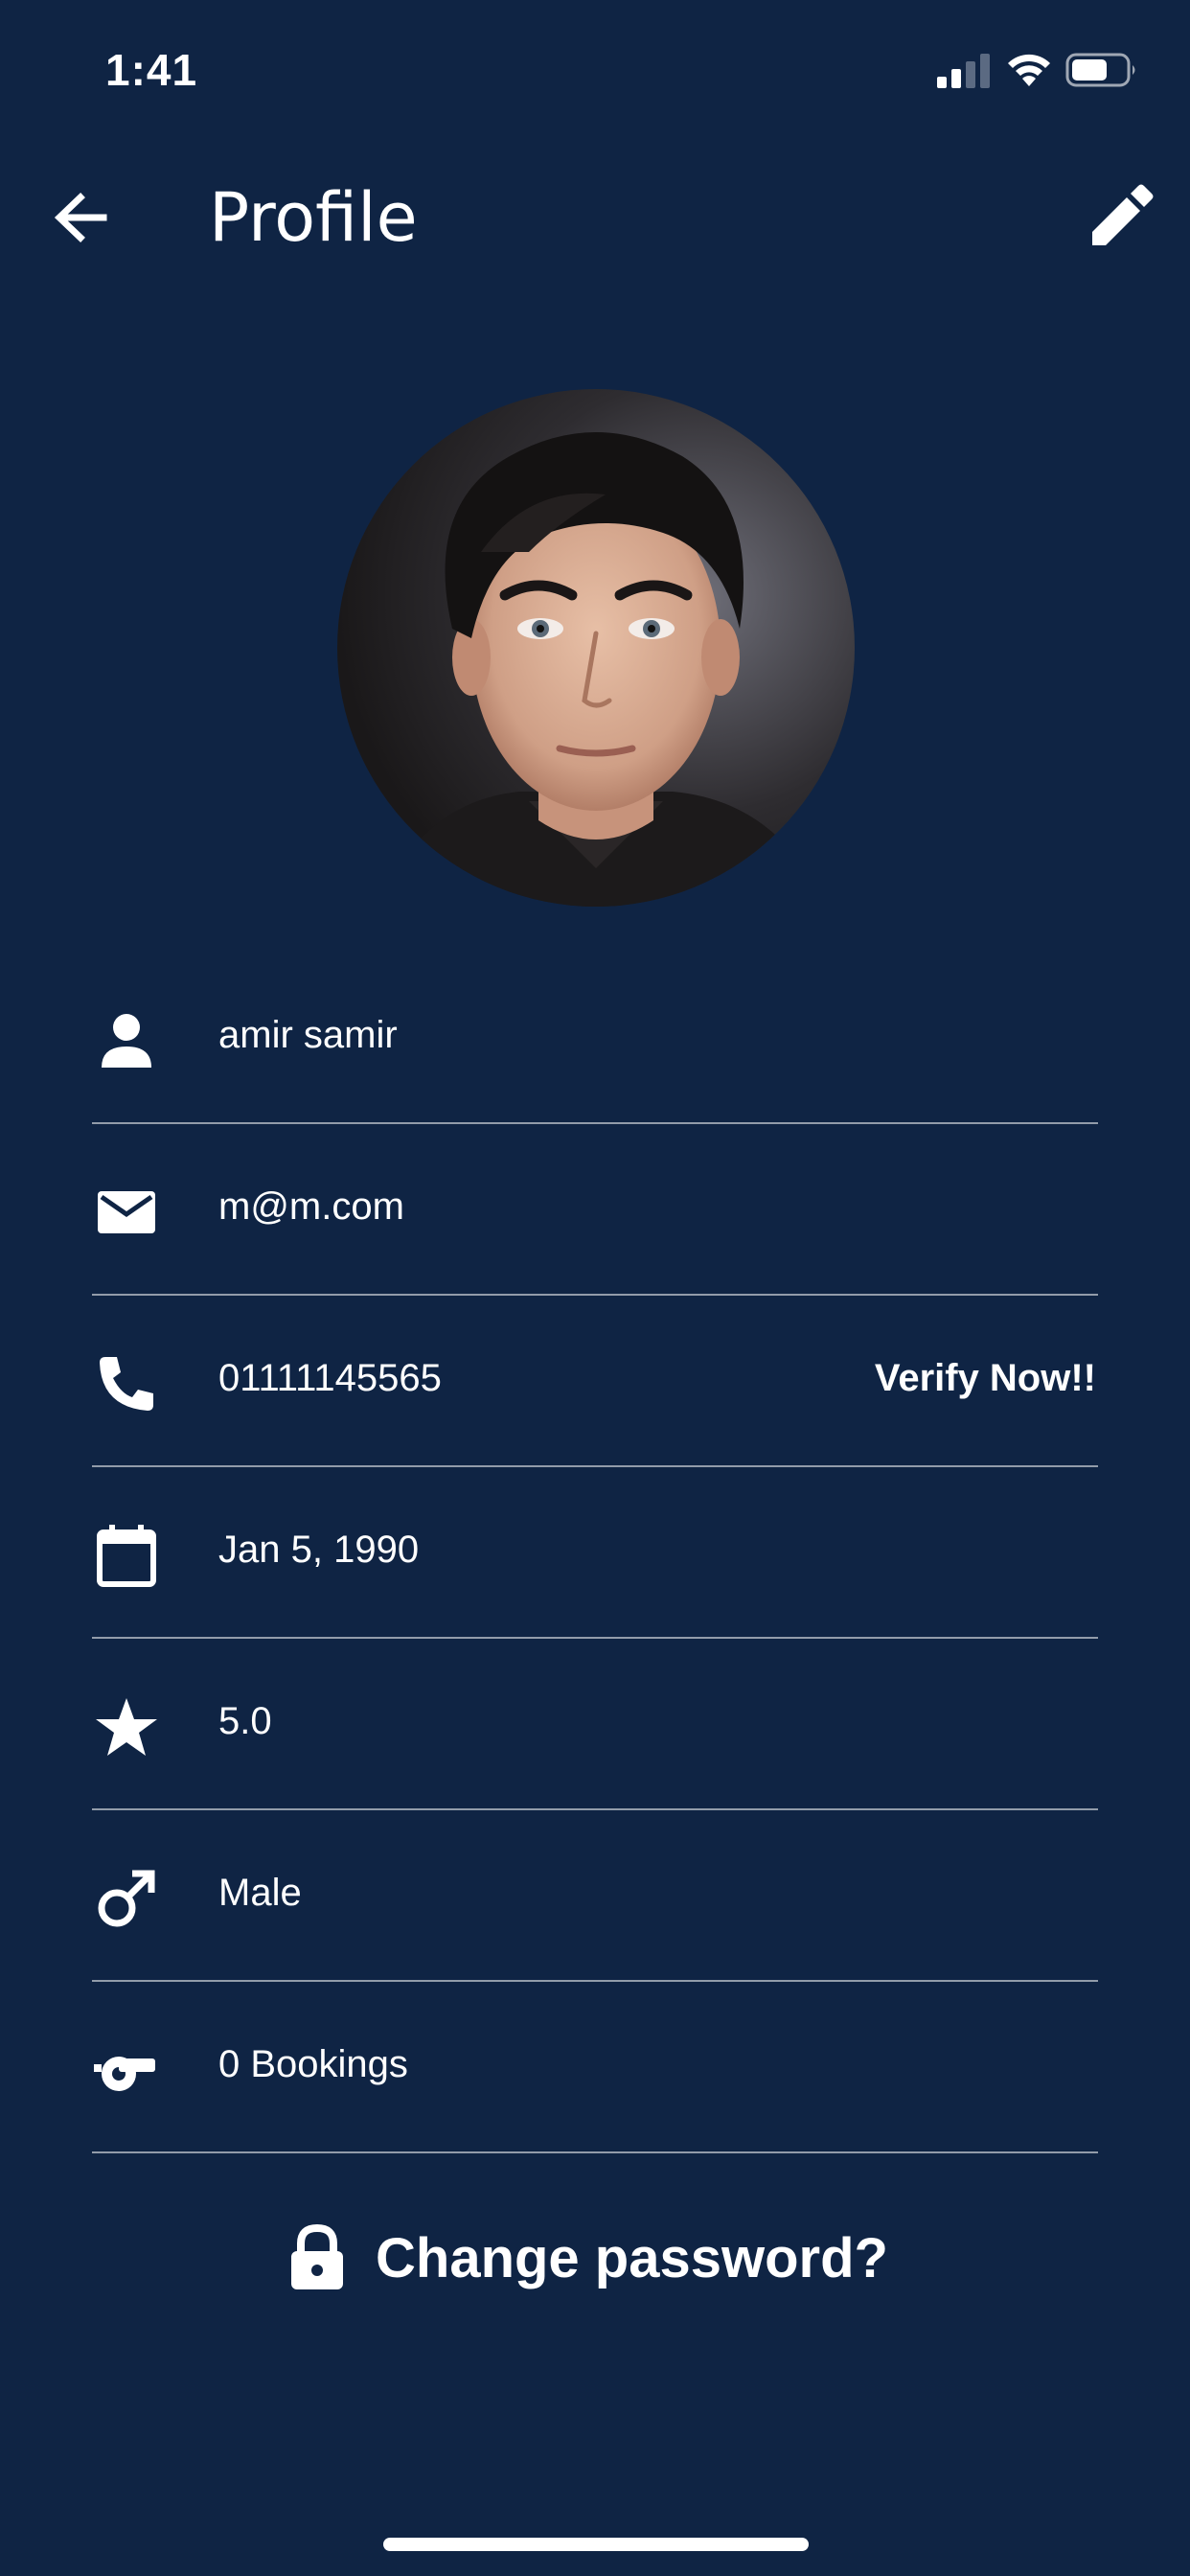  What do you see at coordinates (985, 1378) in the screenshot?
I see `verify-now-link: Verify Now!!` at bounding box center [985, 1378].